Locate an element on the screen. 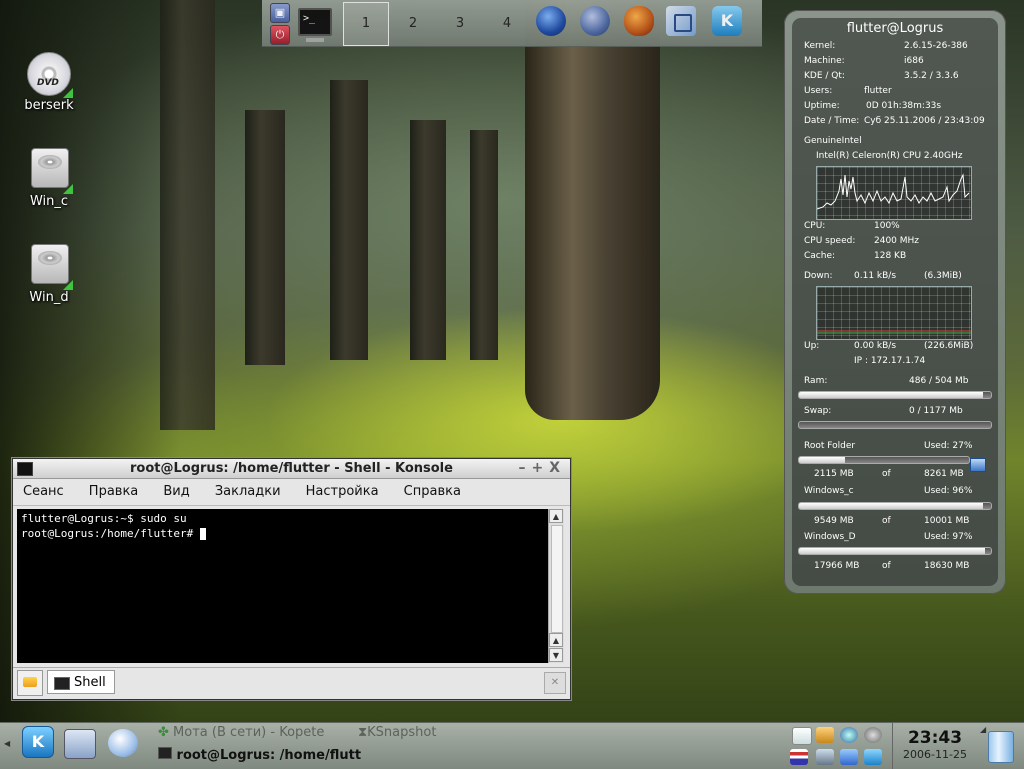 The image size is (1024, 769). scrollbar-track is located at coordinates (557, 579).